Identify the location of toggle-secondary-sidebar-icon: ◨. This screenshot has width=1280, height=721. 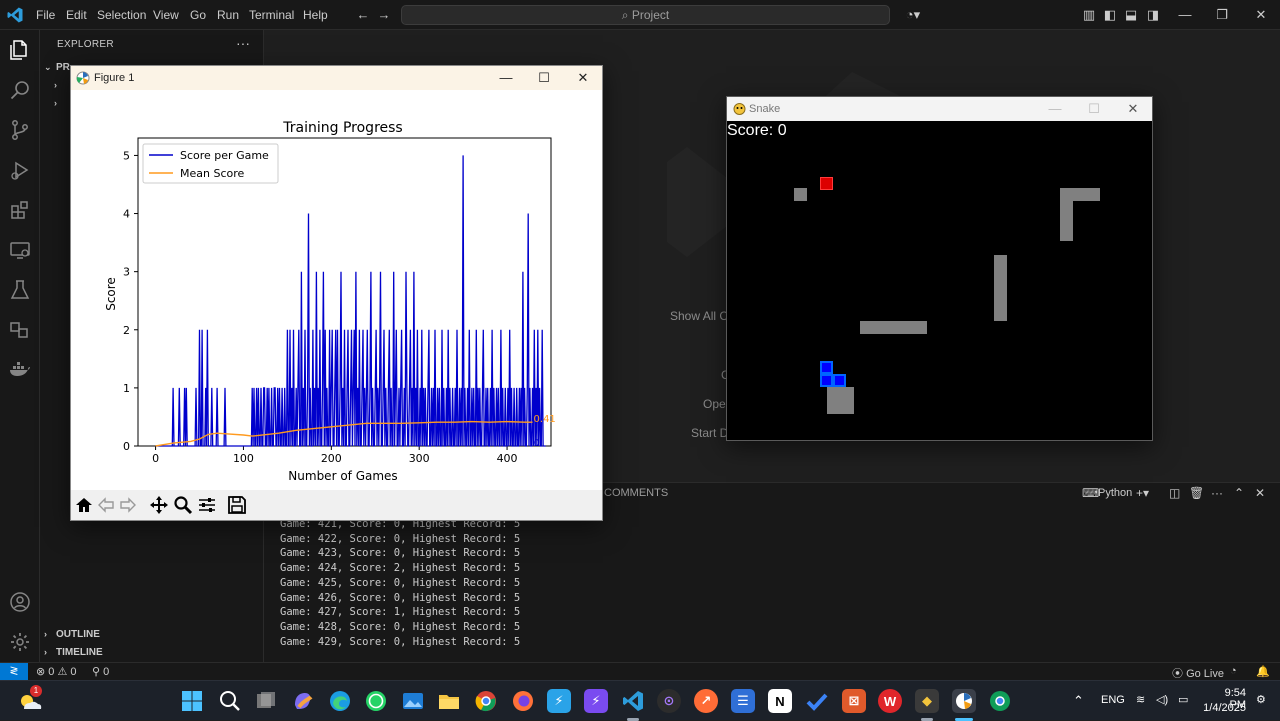
(1153, 15).